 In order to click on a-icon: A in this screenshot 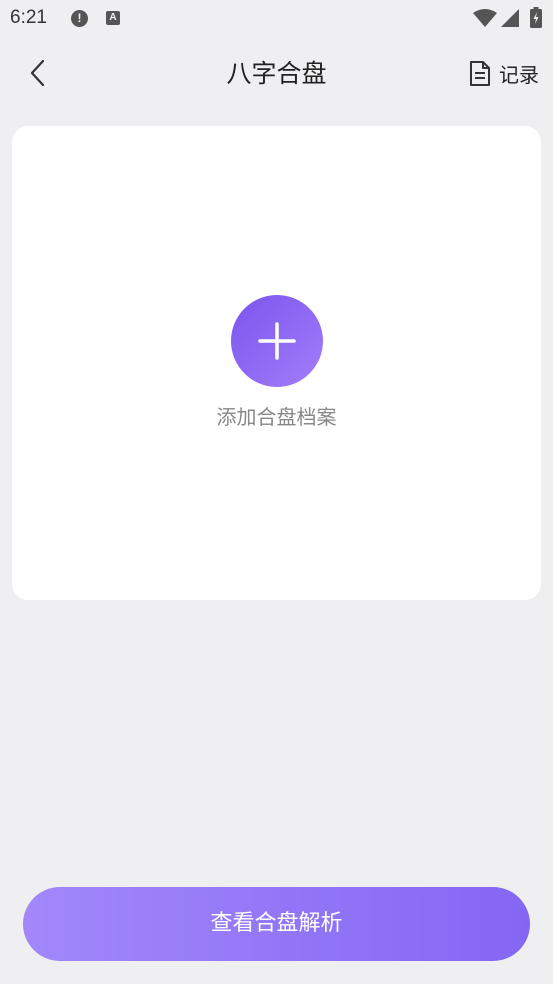, I will do `click(113, 18)`.